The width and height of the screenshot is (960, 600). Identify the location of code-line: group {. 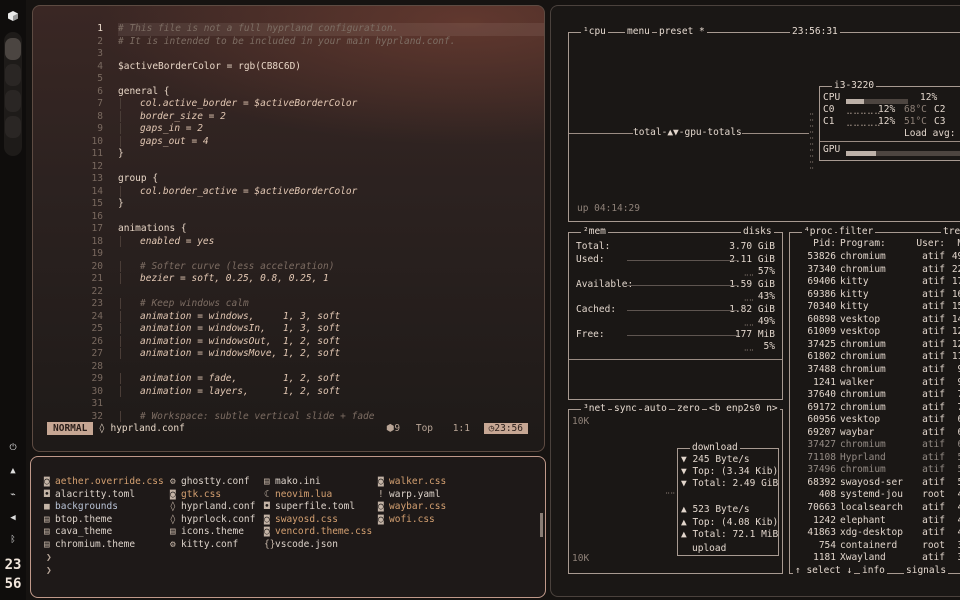
(331, 179).